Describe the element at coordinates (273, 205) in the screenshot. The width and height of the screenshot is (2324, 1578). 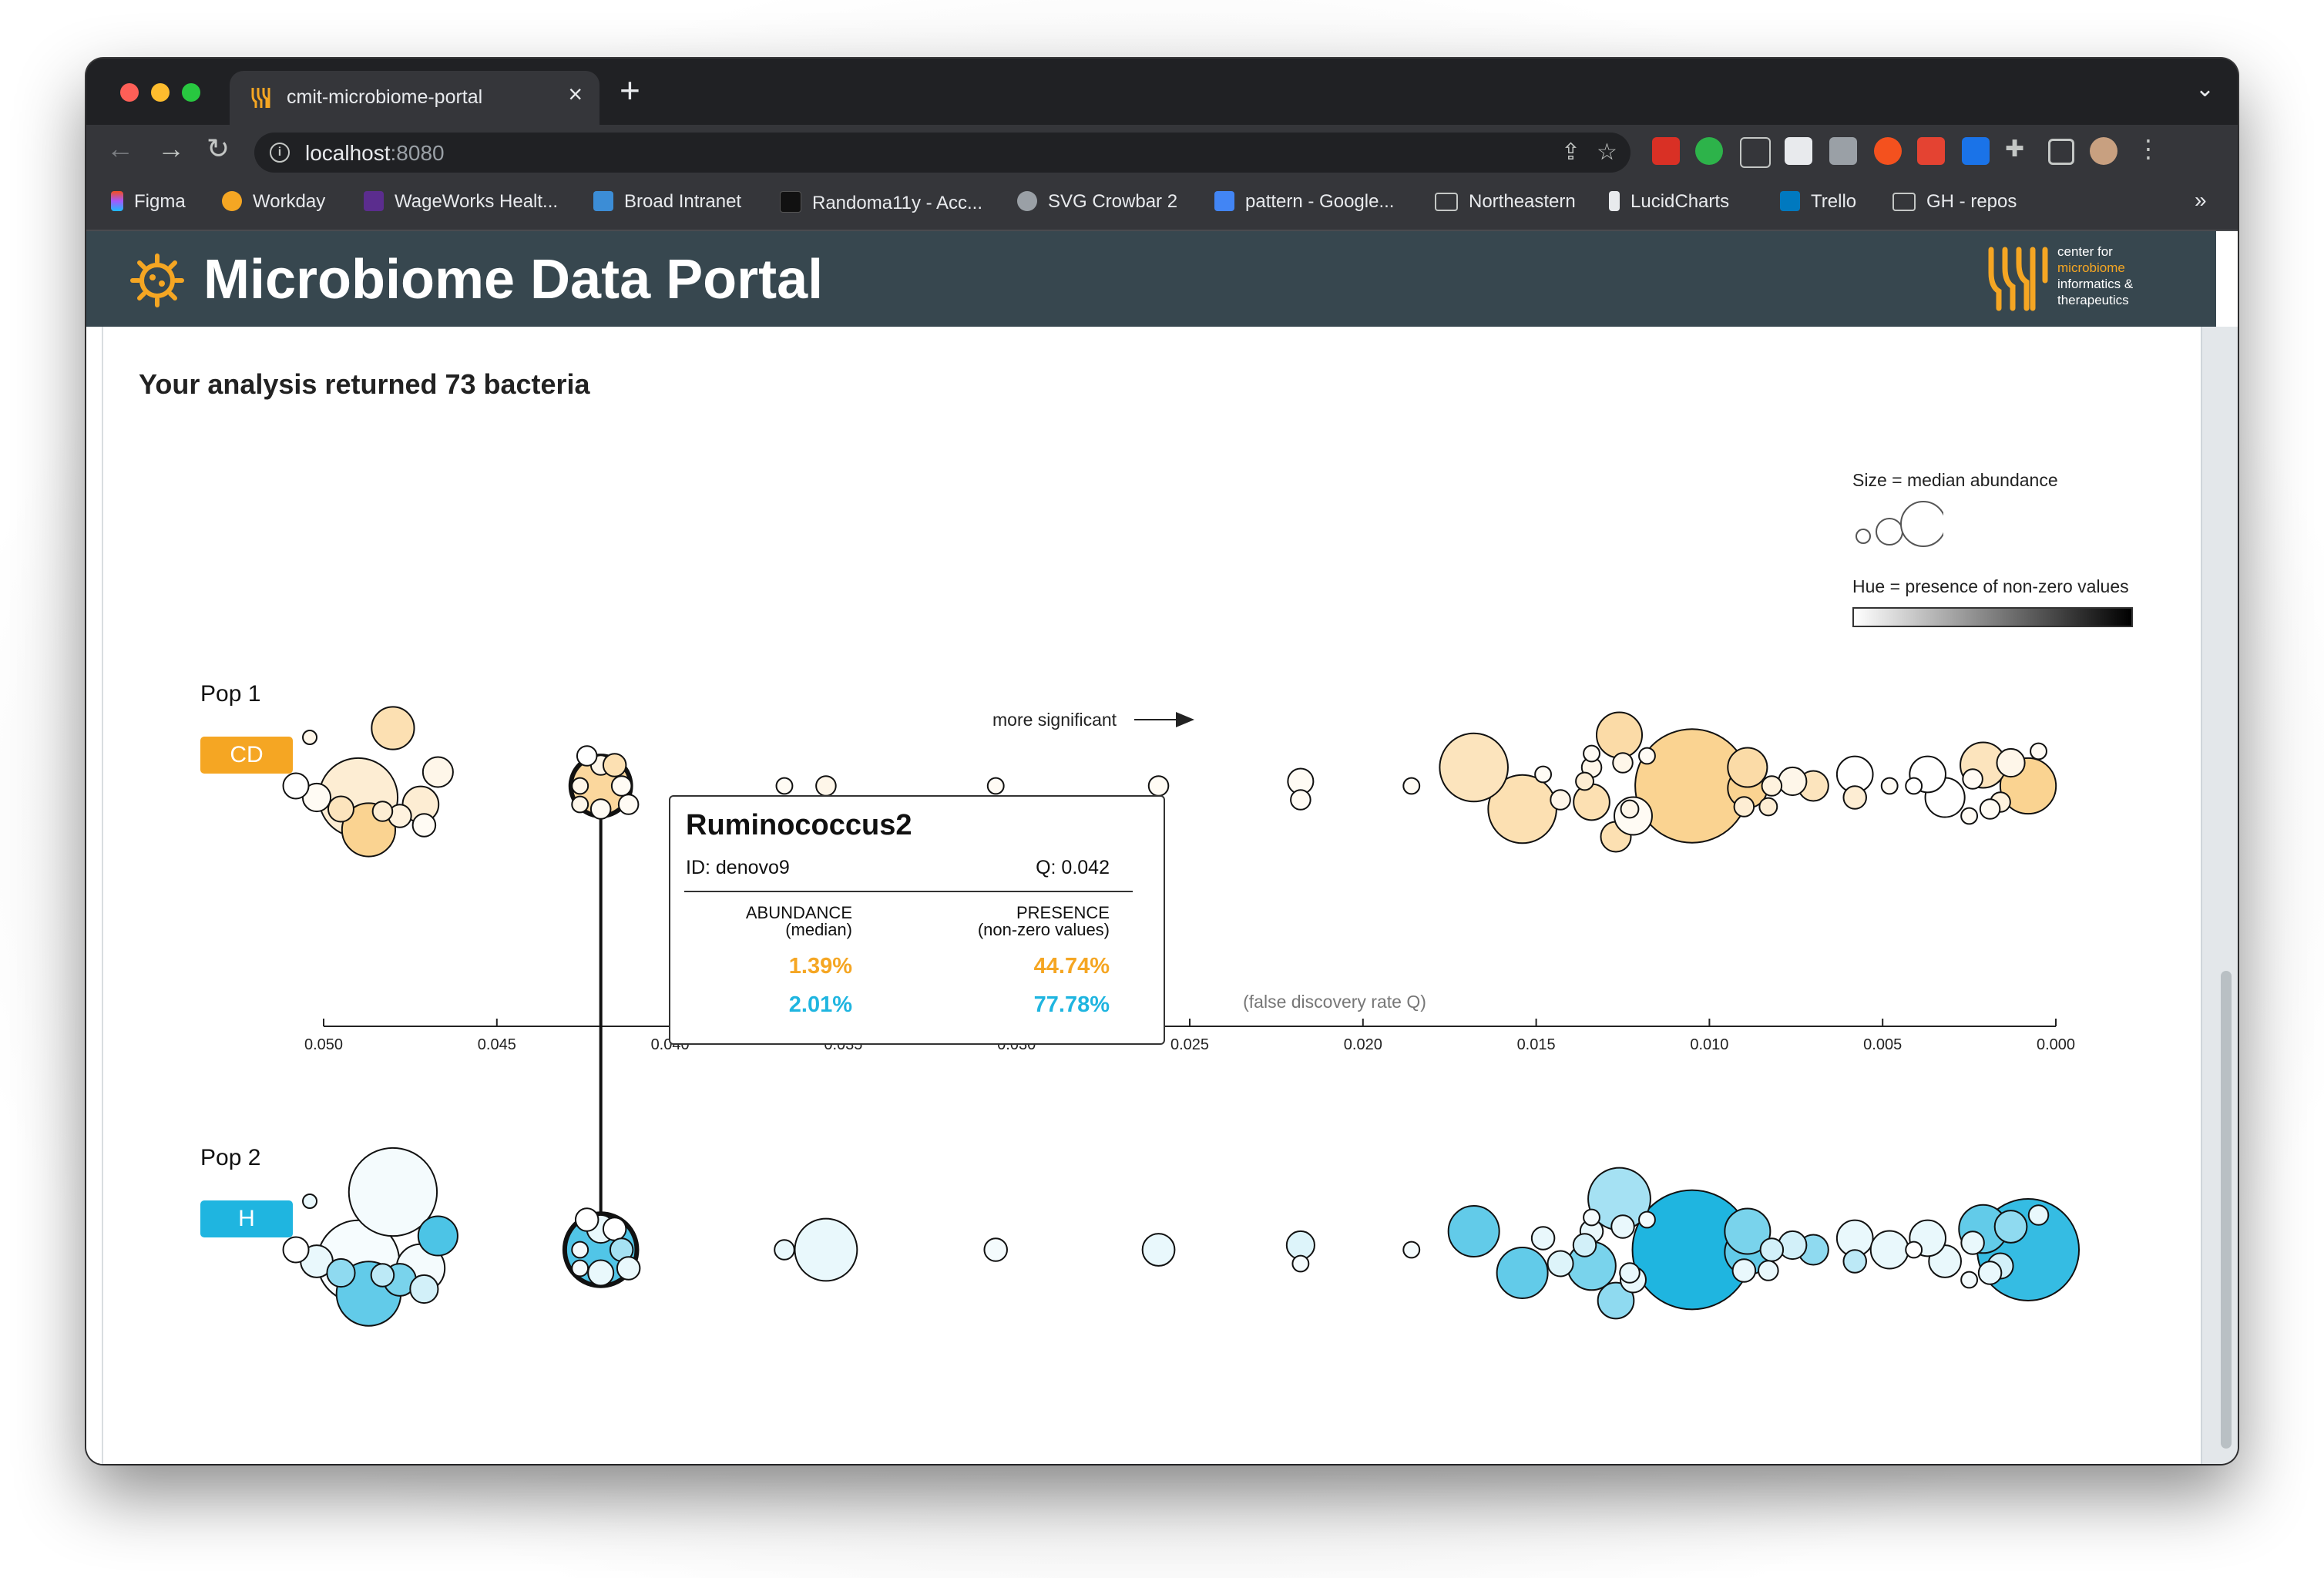
I see `bookmark-workday: Workday` at that location.